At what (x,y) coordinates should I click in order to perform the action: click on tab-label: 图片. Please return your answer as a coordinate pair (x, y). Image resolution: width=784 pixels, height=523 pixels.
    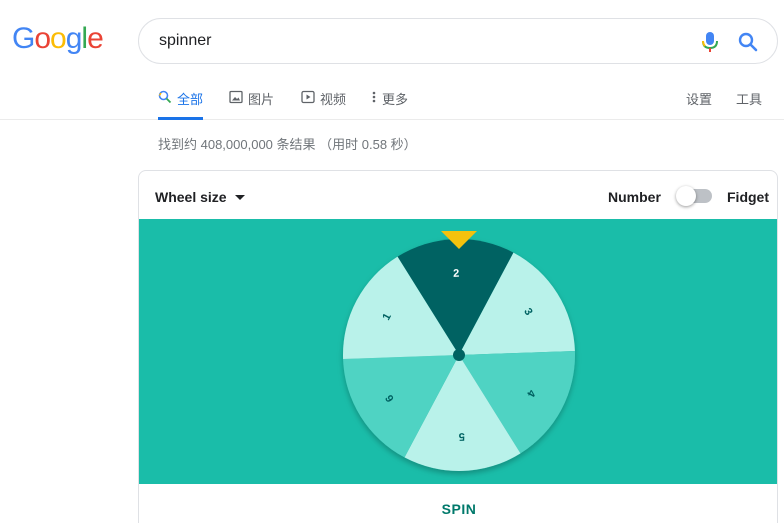
    Looking at the image, I should click on (261, 99).